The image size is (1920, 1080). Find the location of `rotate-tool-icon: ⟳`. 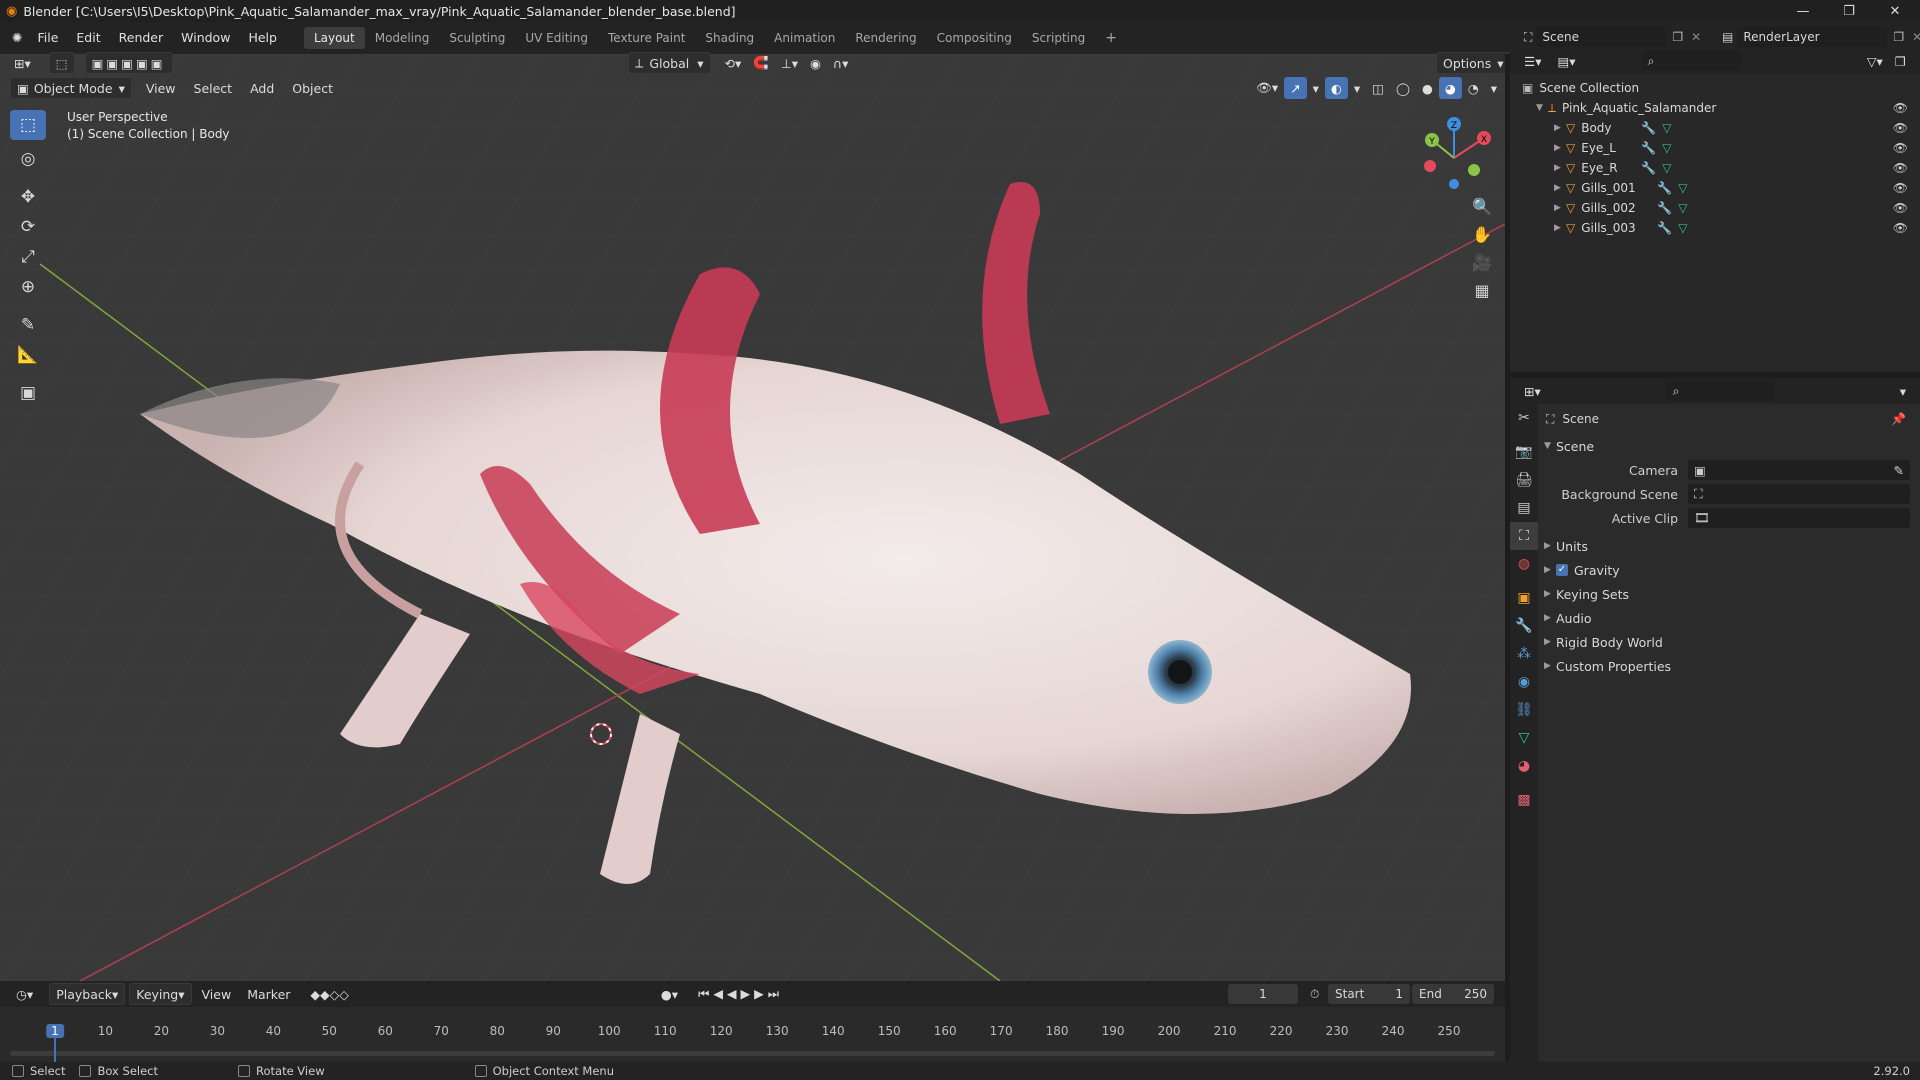

rotate-tool-icon: ⟳ is located at coordinates (28, 227).